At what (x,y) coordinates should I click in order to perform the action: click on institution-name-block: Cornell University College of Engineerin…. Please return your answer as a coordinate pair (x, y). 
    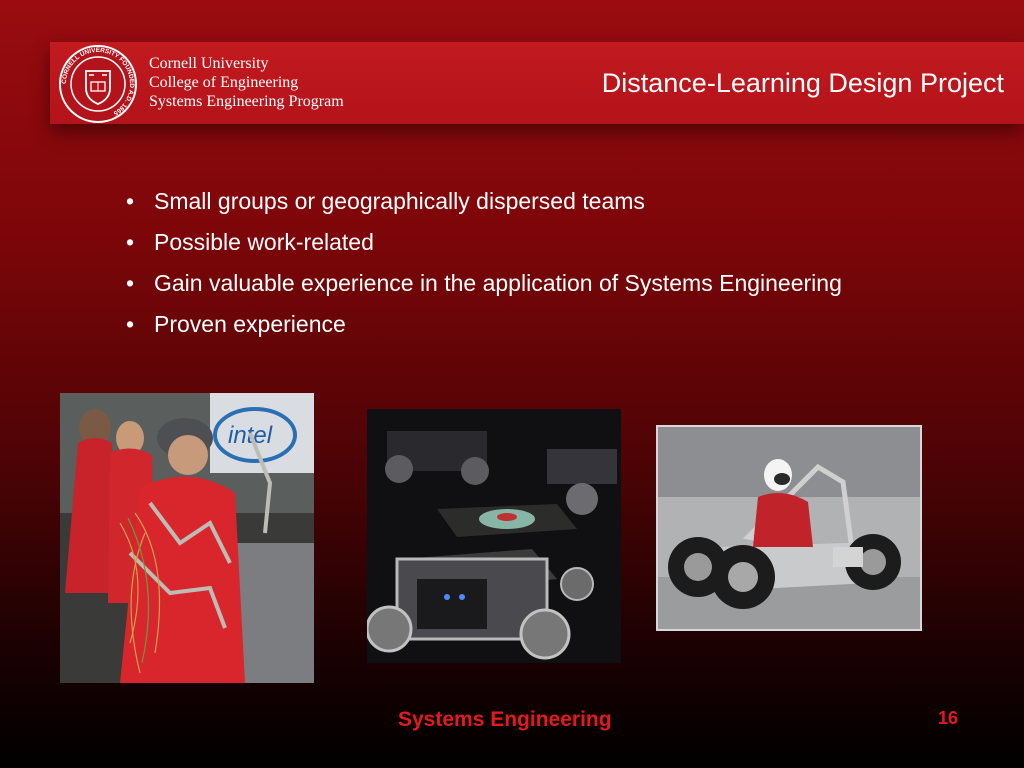
    Looking at the image, I should click on (246, 82).